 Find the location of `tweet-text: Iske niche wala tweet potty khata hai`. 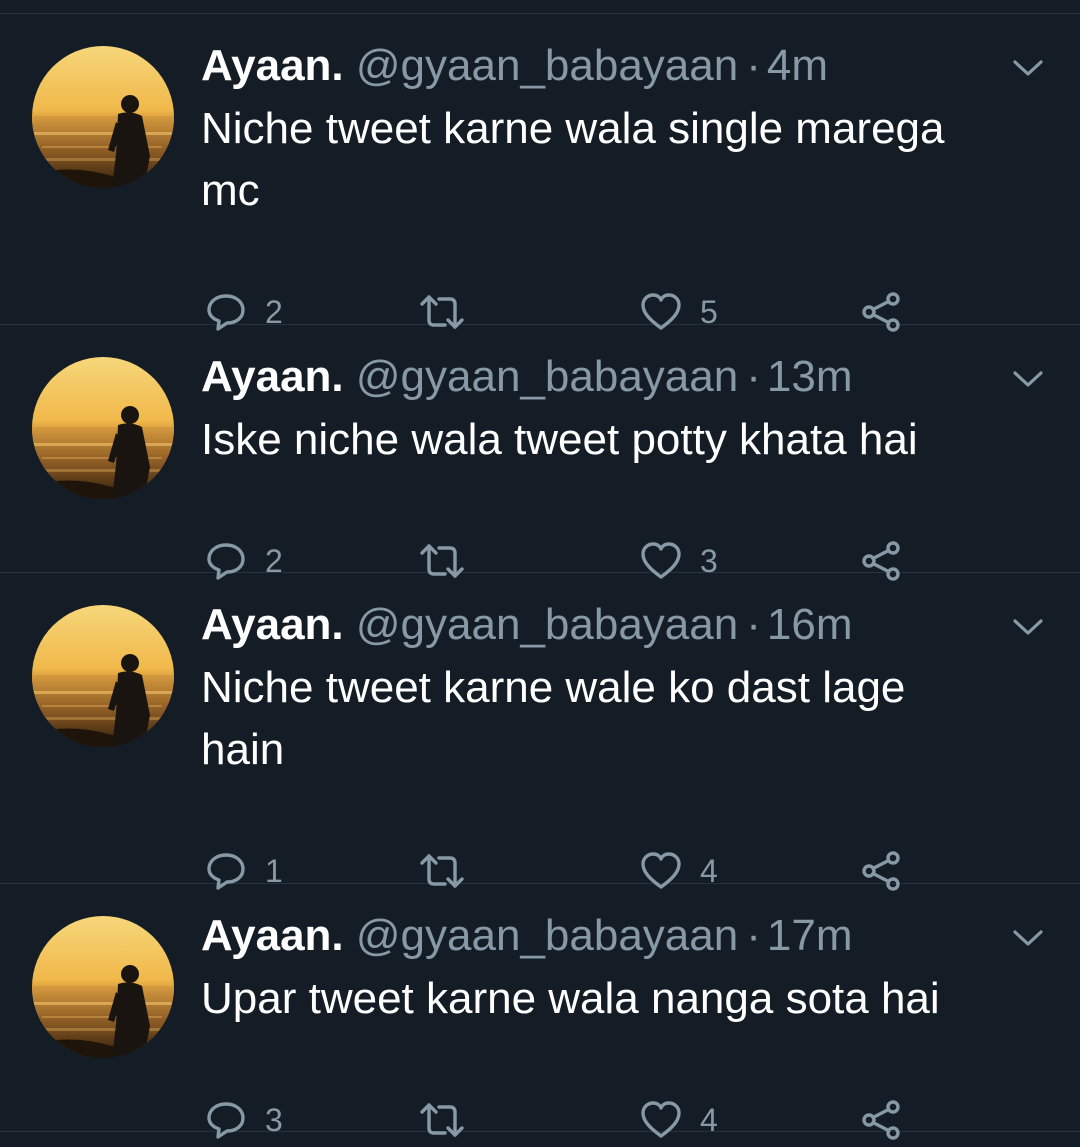

tweet-text: Iske niche wala tweet potty khata hai is located at coordinates (621, 440).